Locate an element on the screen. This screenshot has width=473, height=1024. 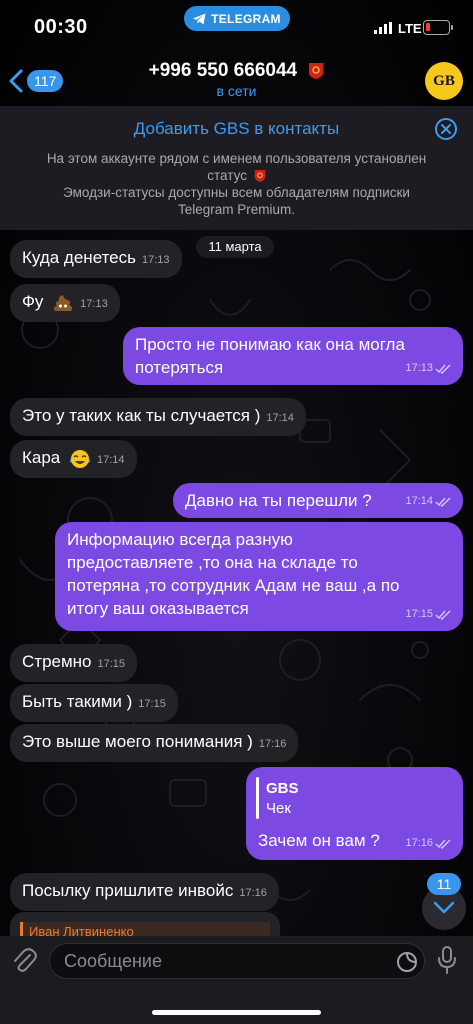
sticker-icon is located at coordinates (407, 962).